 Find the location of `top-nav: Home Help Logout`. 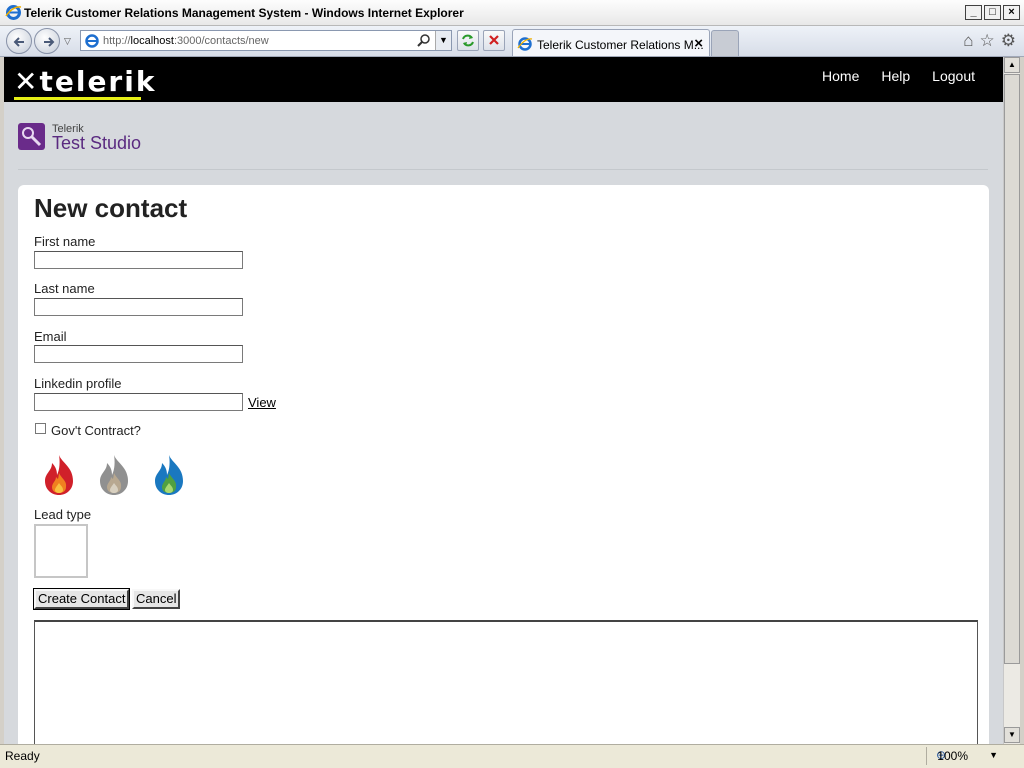

top-nav: Home Help Logout is located at coordinates (898, 76).